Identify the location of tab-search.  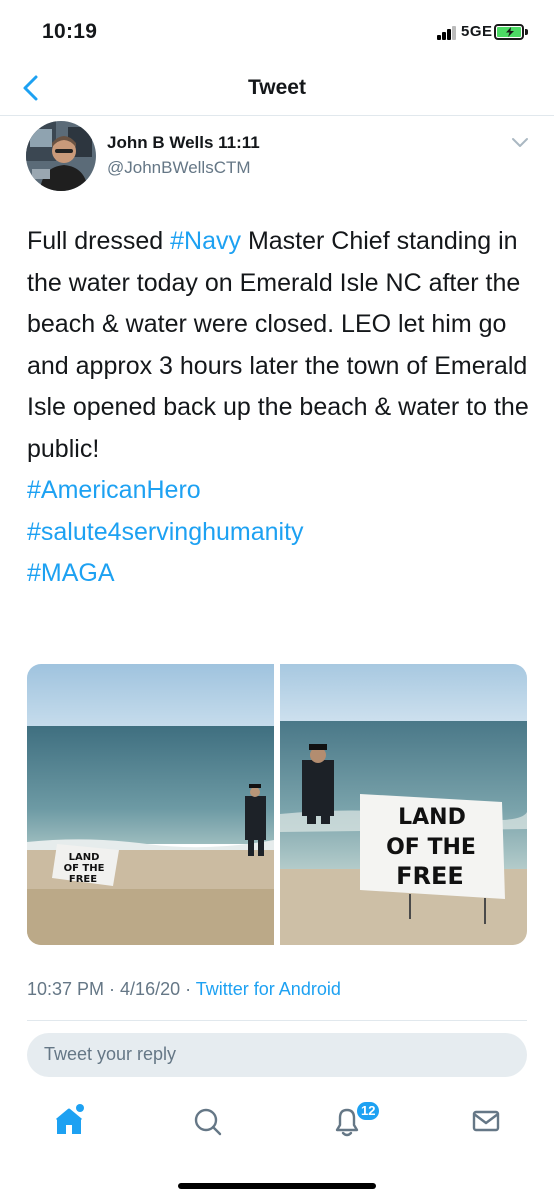
(208, 1121).